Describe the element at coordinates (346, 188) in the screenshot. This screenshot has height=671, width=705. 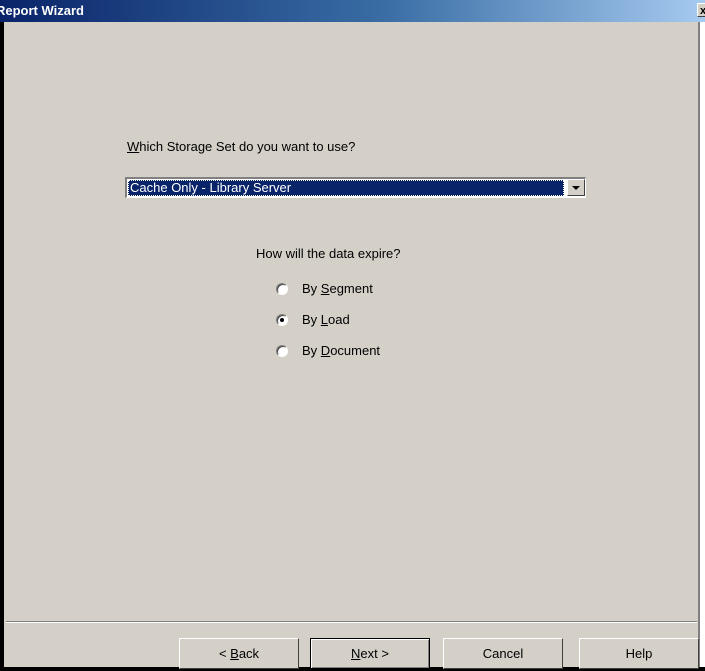
I see `storage-set-selected-value: Cache Only - Library Server` at that location.